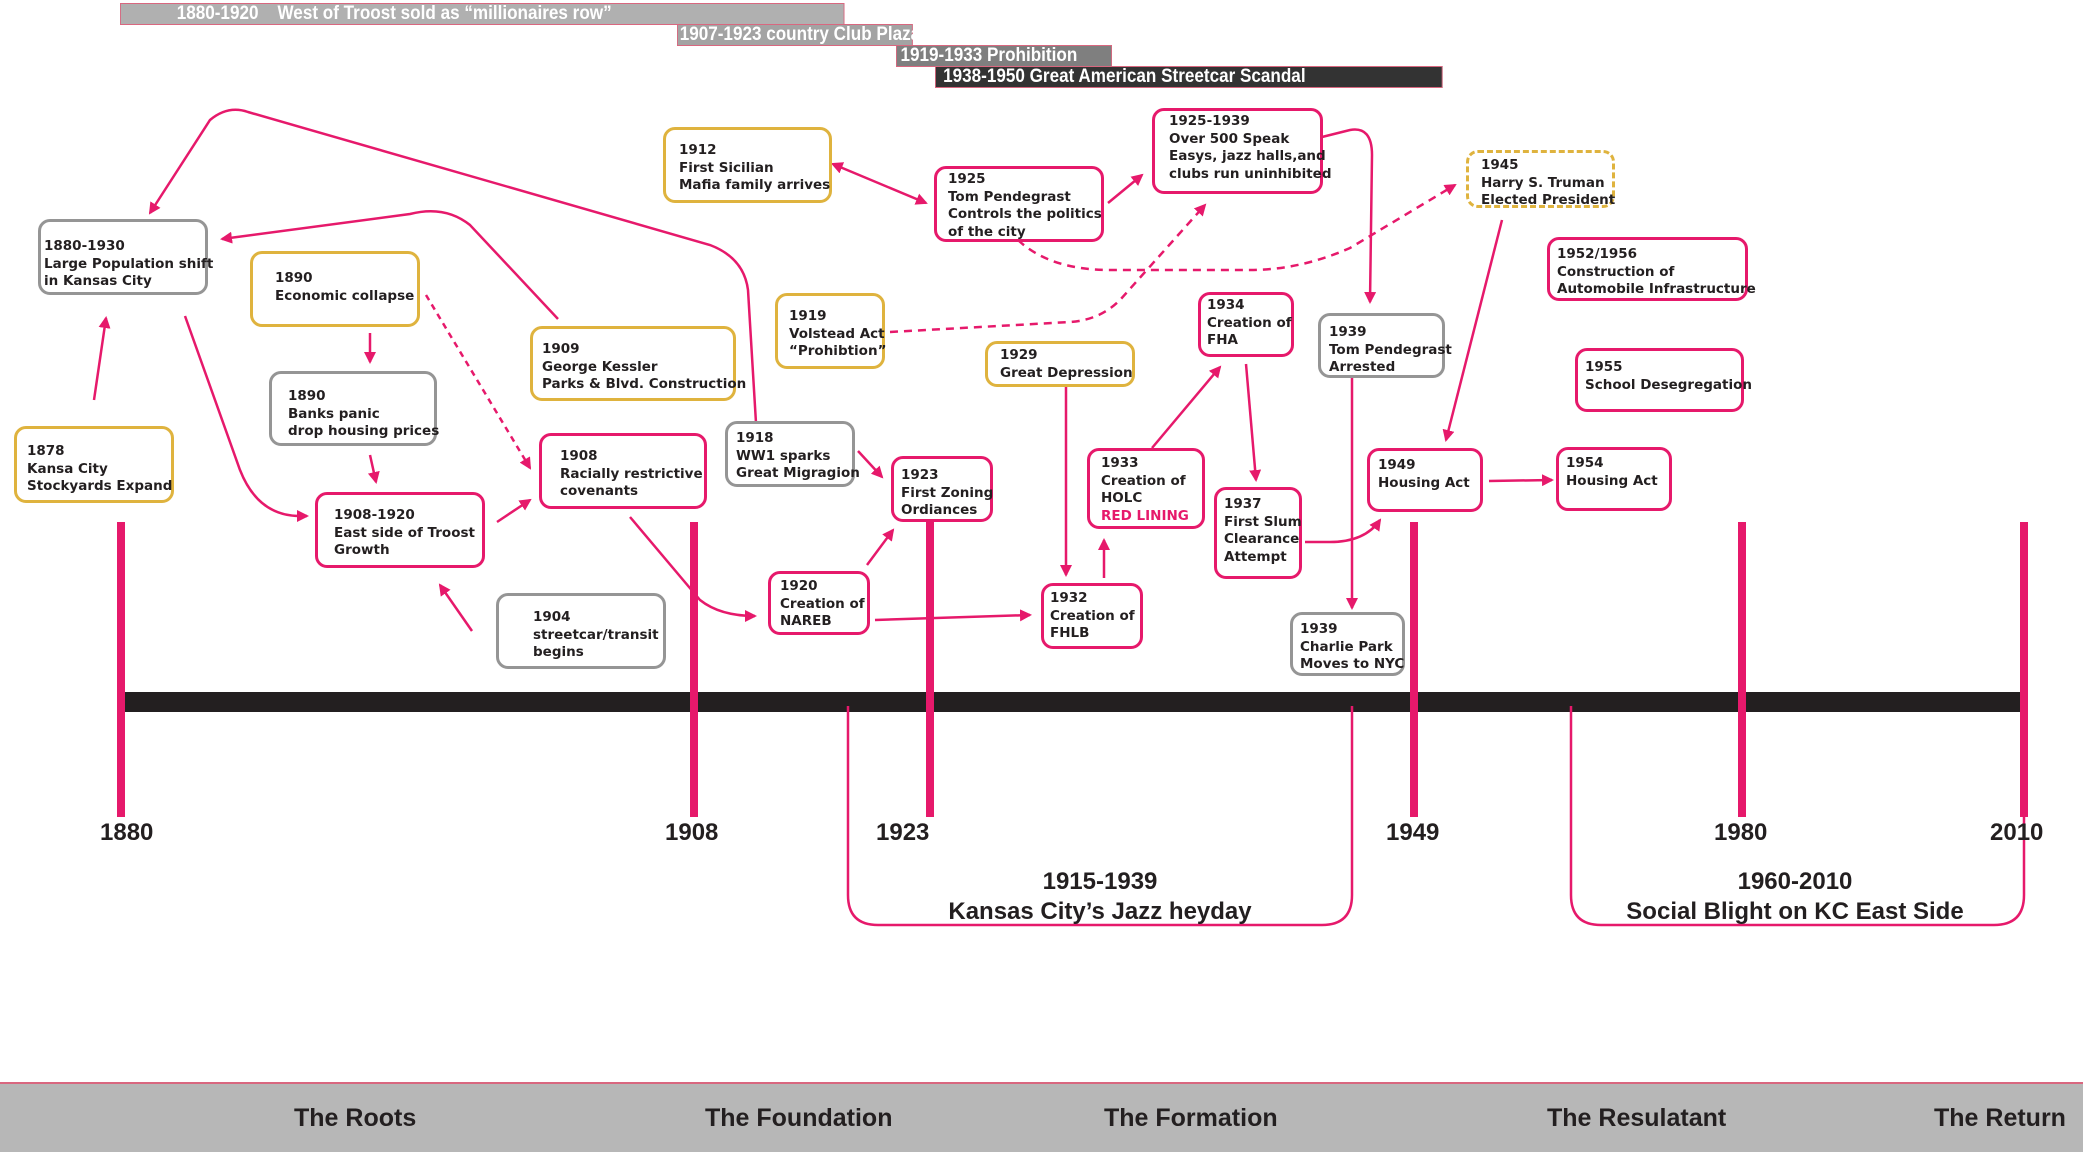 This screenshot has height=1152, width=2083. I want to click on event-pendegrast-arrested: 1939 Tom Pendegrast Arrested, so click(1385, 345).